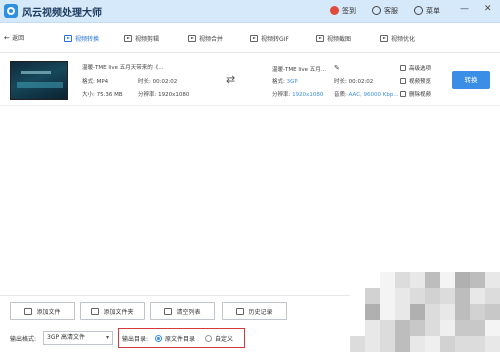 The height and width of the screenshot is (352, 500). I want to click on video-preview-label: 视频预览, so click(420, 82).